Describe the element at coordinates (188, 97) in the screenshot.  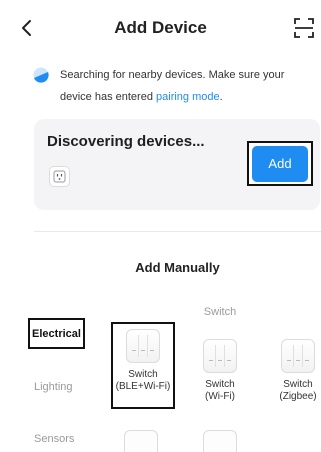
I see `pairing-mode-link: pairing mode` at that location.